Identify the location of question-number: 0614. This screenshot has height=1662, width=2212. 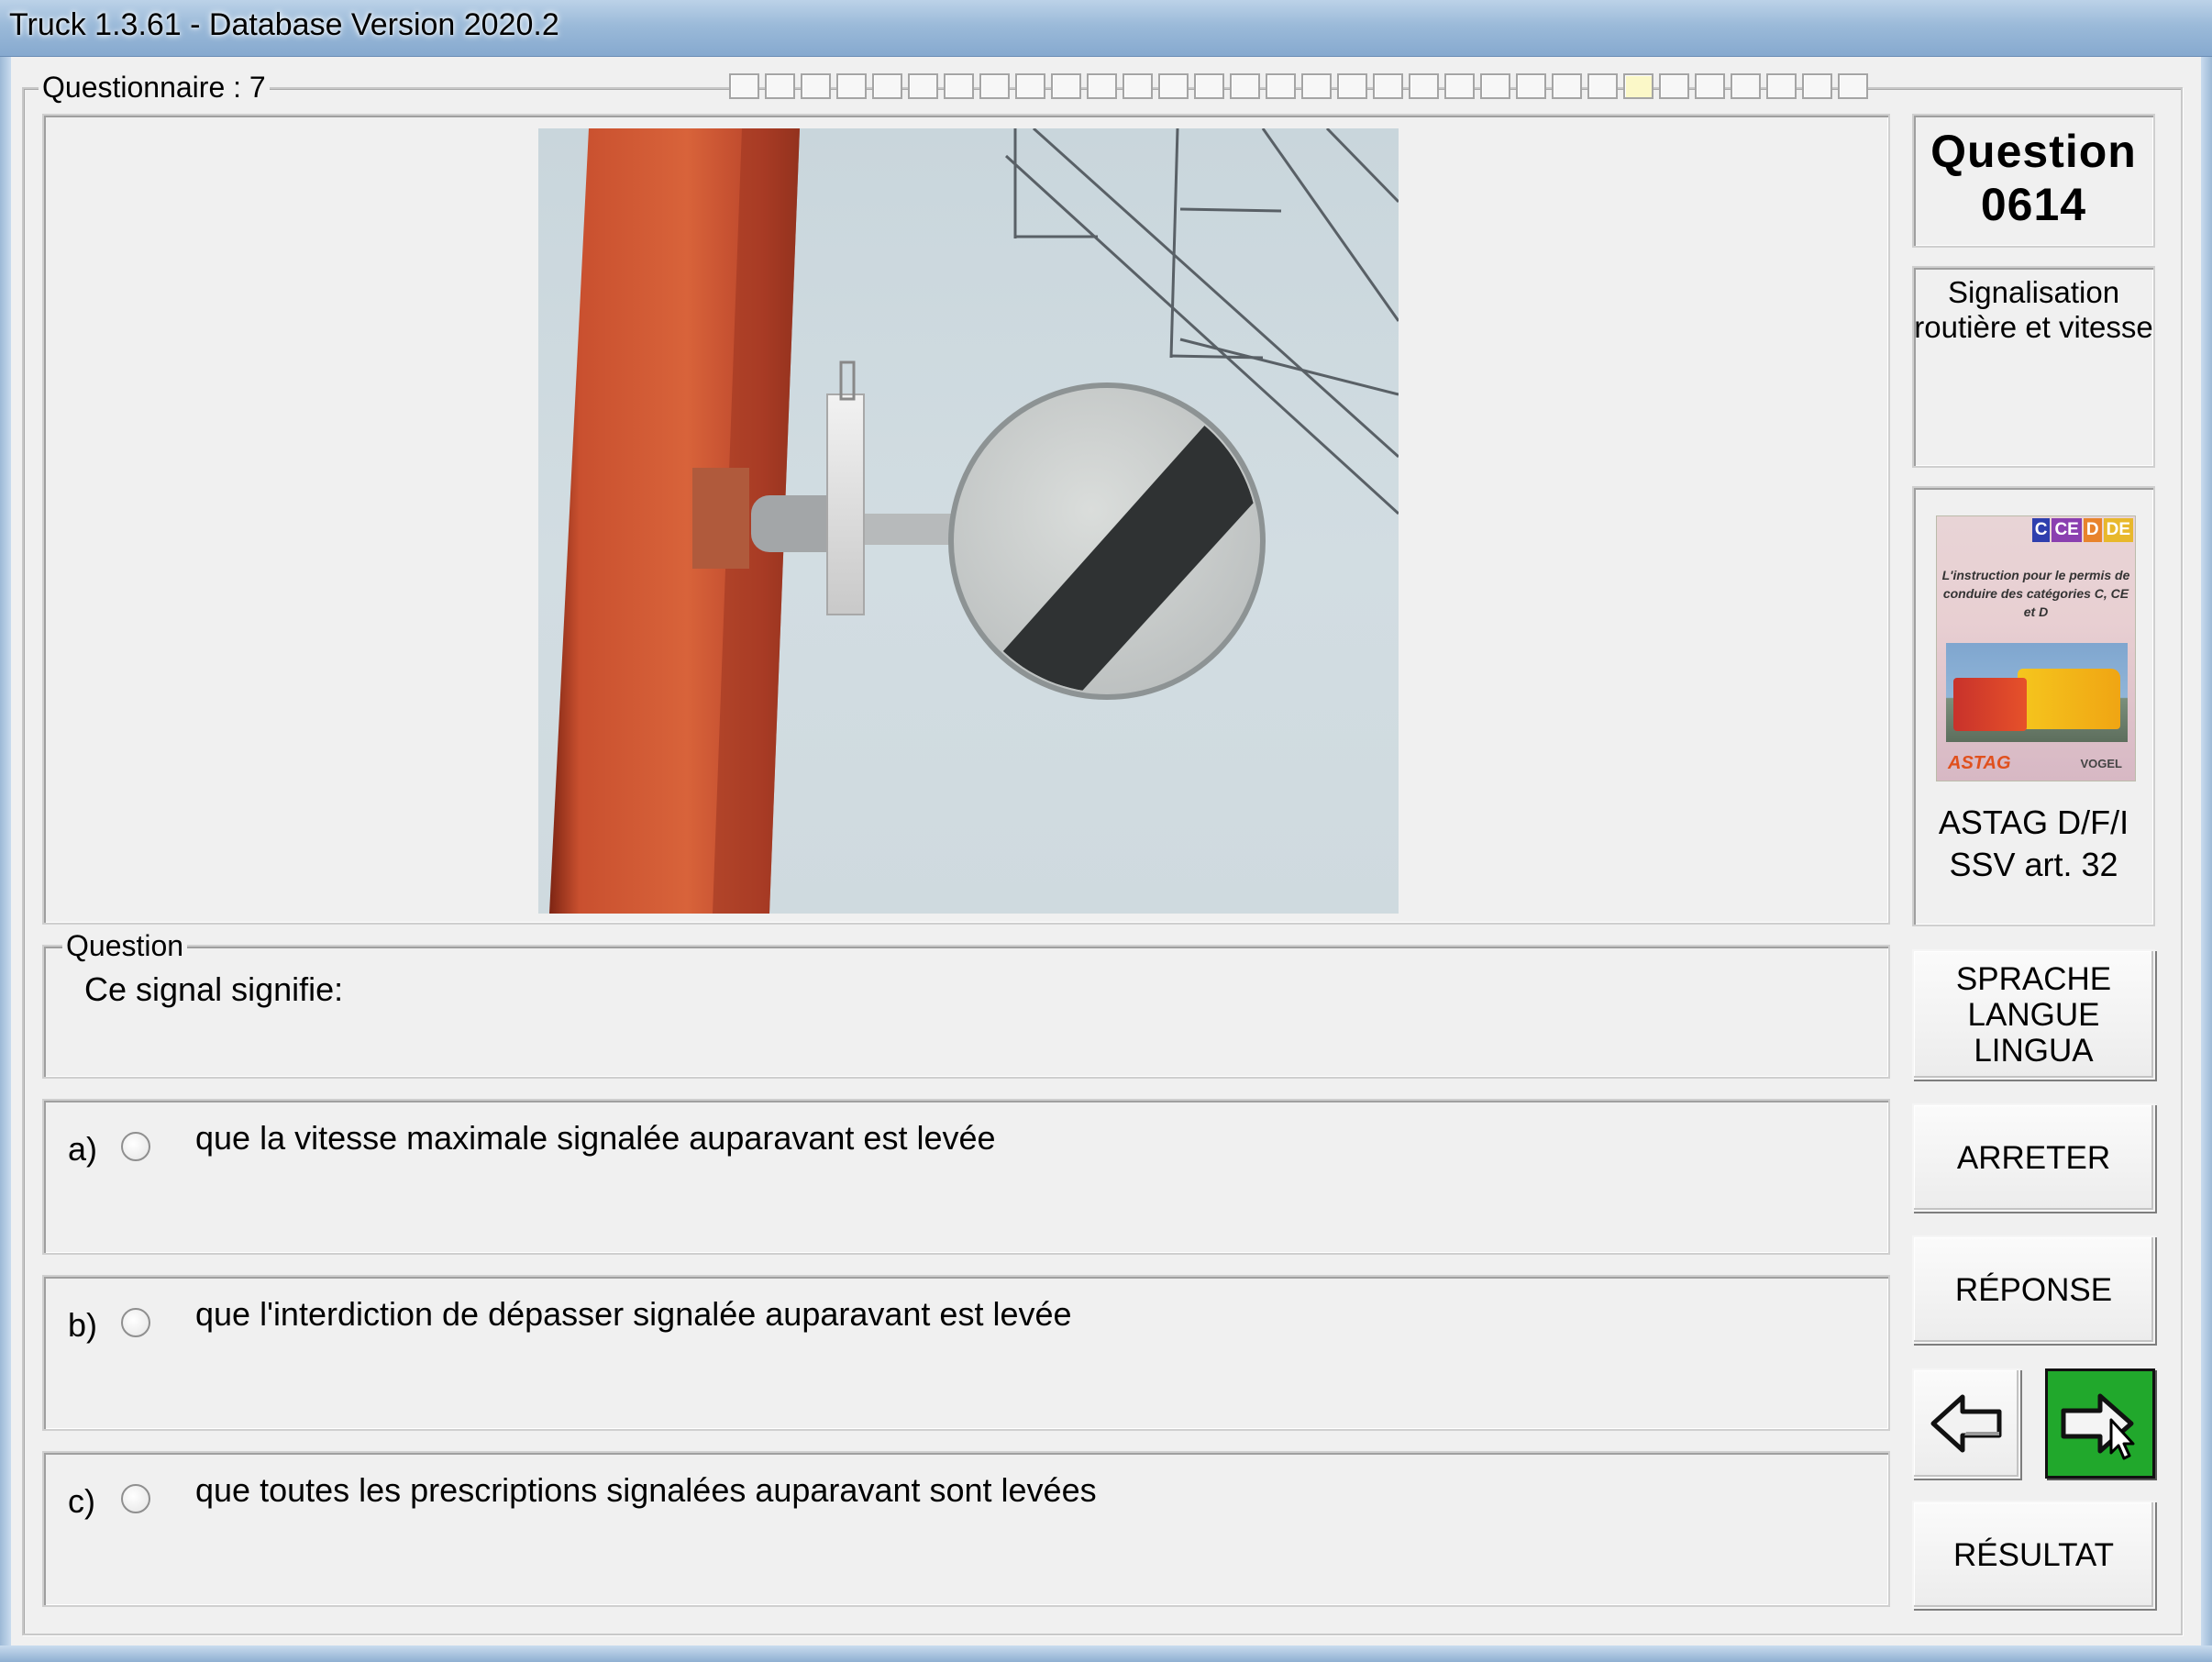
(2034, 204).